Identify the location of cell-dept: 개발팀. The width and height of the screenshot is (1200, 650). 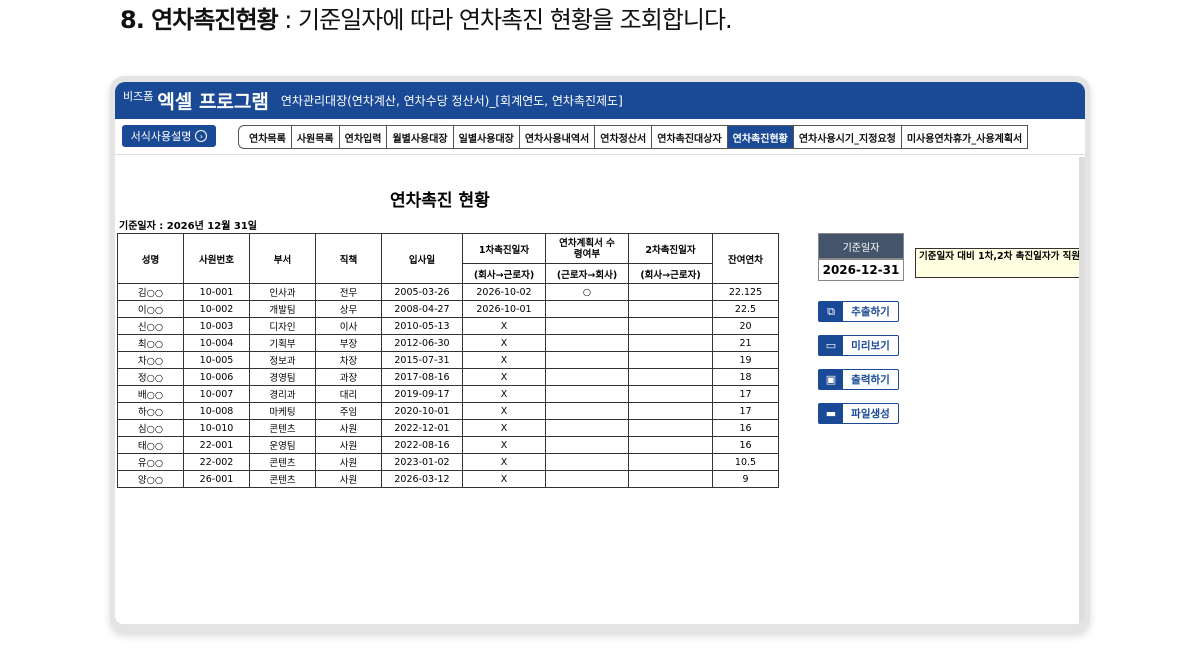
(282, 309).